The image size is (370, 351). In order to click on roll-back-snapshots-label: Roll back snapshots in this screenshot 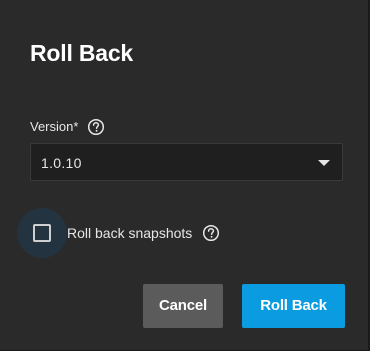, I will do `click(129, 233)`.